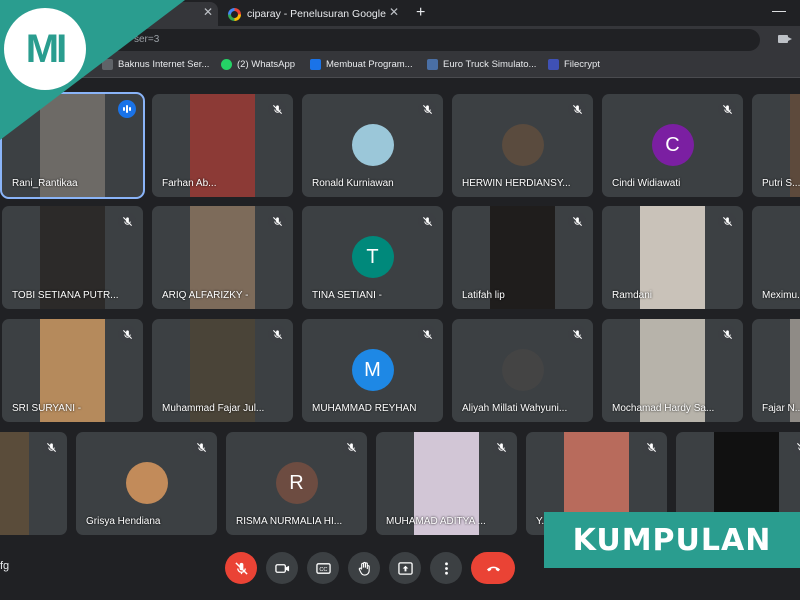  Describe the element at coordinates (347, 295) in the screenshot. I see `participant-name: TINA SETIANI -` at that location.